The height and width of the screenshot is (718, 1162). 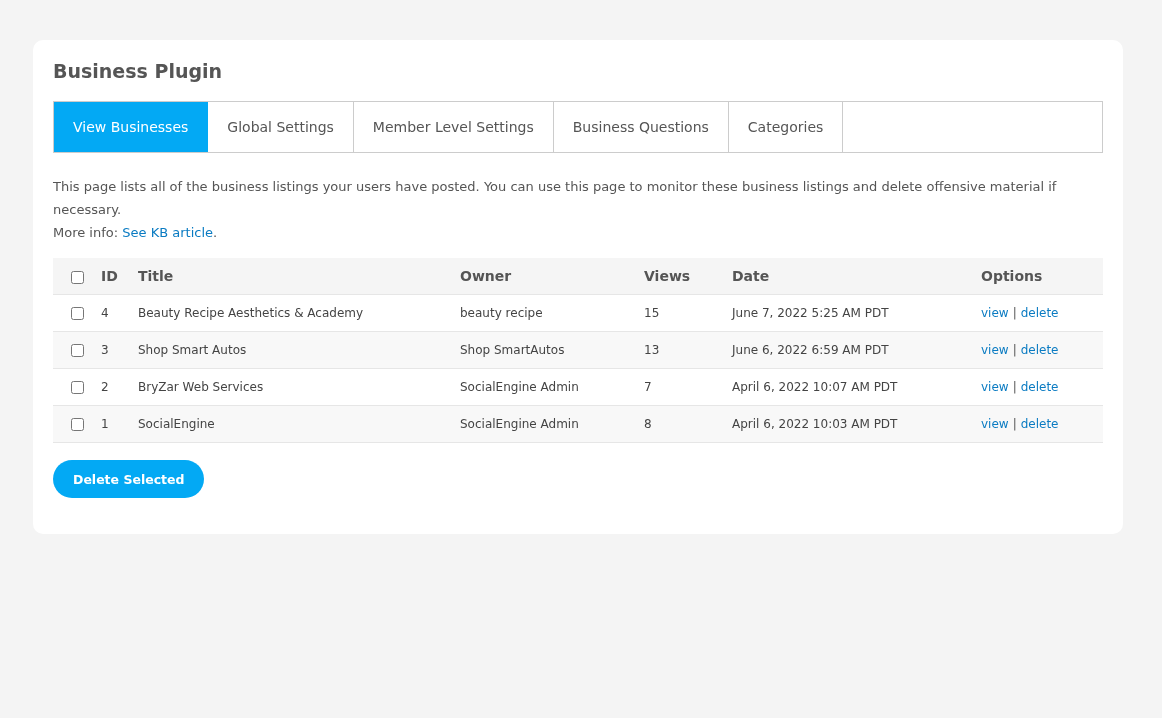 What do you see at coordinates (129, 479) in the screenshot?
I see `delete-selected-button: Delete Selected` at bounding box center [129, 479].